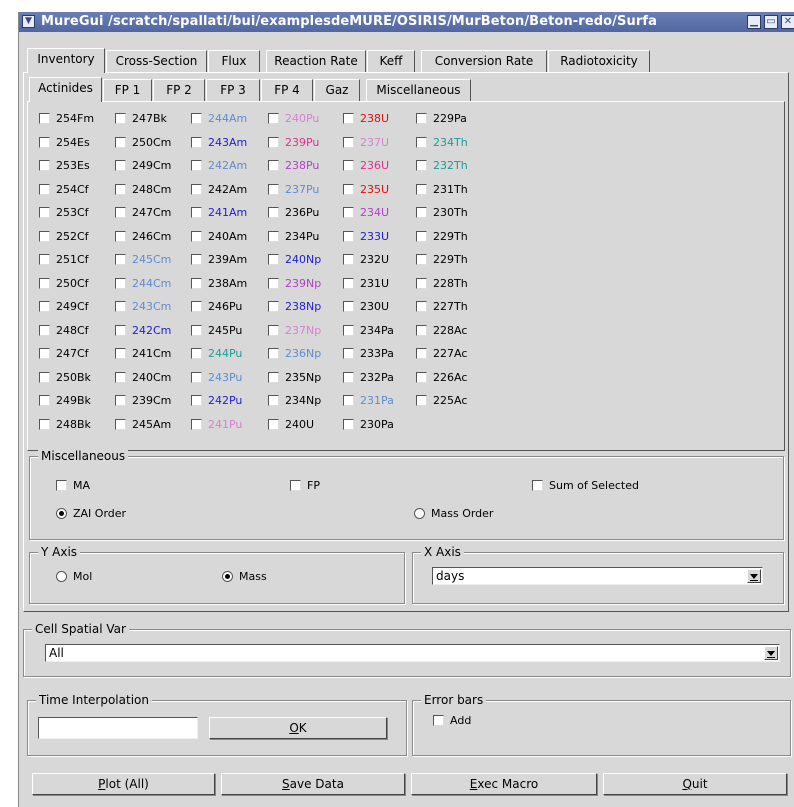 The height and width of the screenshot is (807, 794). What do you see at coordinates (484, 61) in the screenshot?
I see `tab-conversion-rate: Conversion Rate` at bounding box center [484, 61].